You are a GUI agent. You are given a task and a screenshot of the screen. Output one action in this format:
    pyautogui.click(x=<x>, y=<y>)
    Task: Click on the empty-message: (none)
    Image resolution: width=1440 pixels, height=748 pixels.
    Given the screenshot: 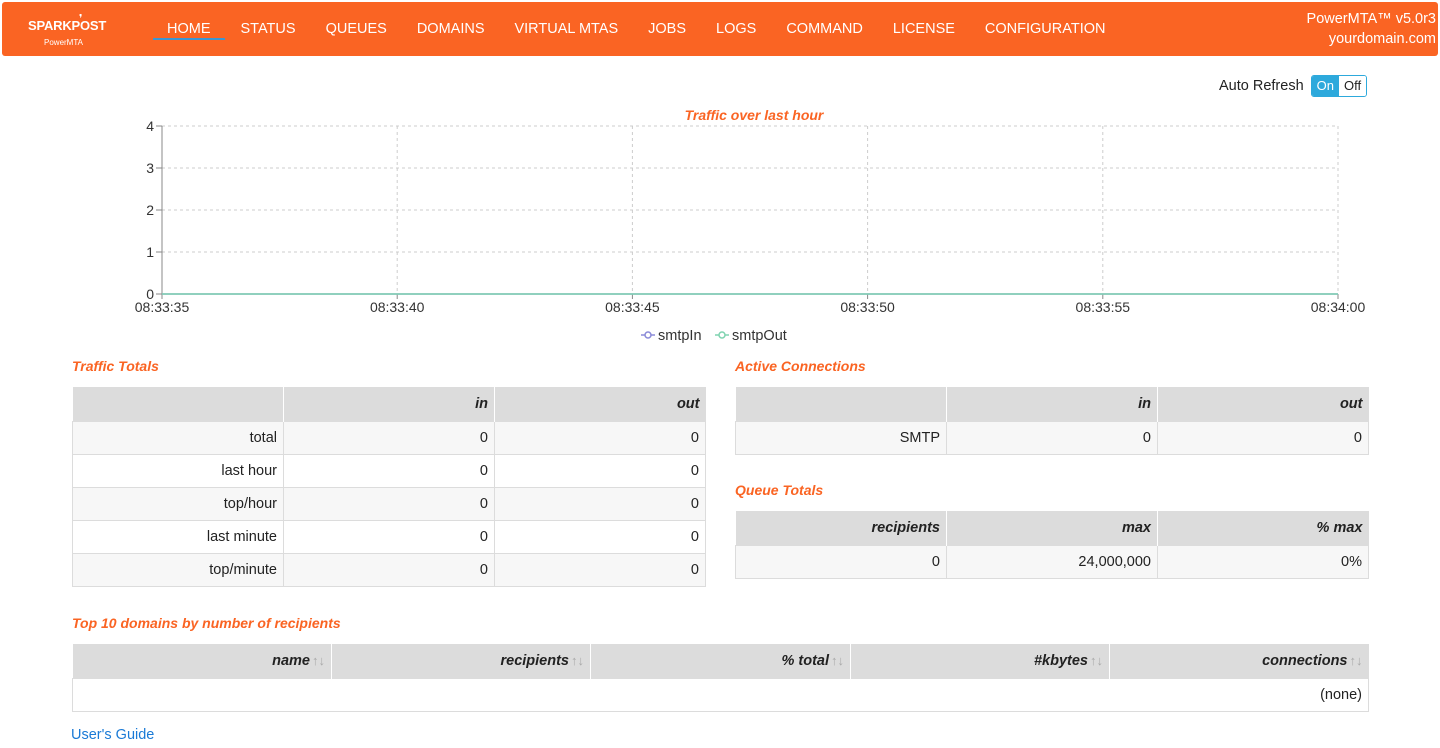 What is the action you would take?
    pyautogui.click(x=720, y=694)
    